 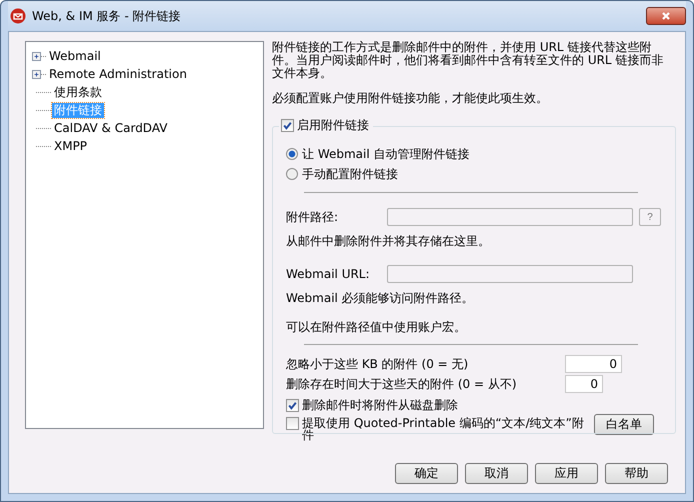 What do you see at coordinates (107, 16) in the screenshot?
I see `window-title: Web, & IM 服务 - 附件链接` at bounding box center [107, 16].